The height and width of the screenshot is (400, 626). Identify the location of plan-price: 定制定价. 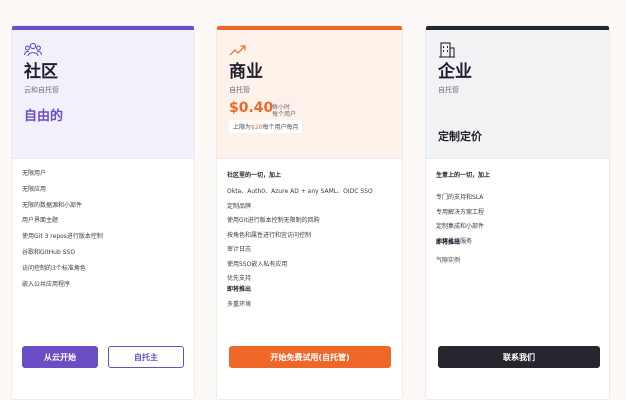
(460, 136).